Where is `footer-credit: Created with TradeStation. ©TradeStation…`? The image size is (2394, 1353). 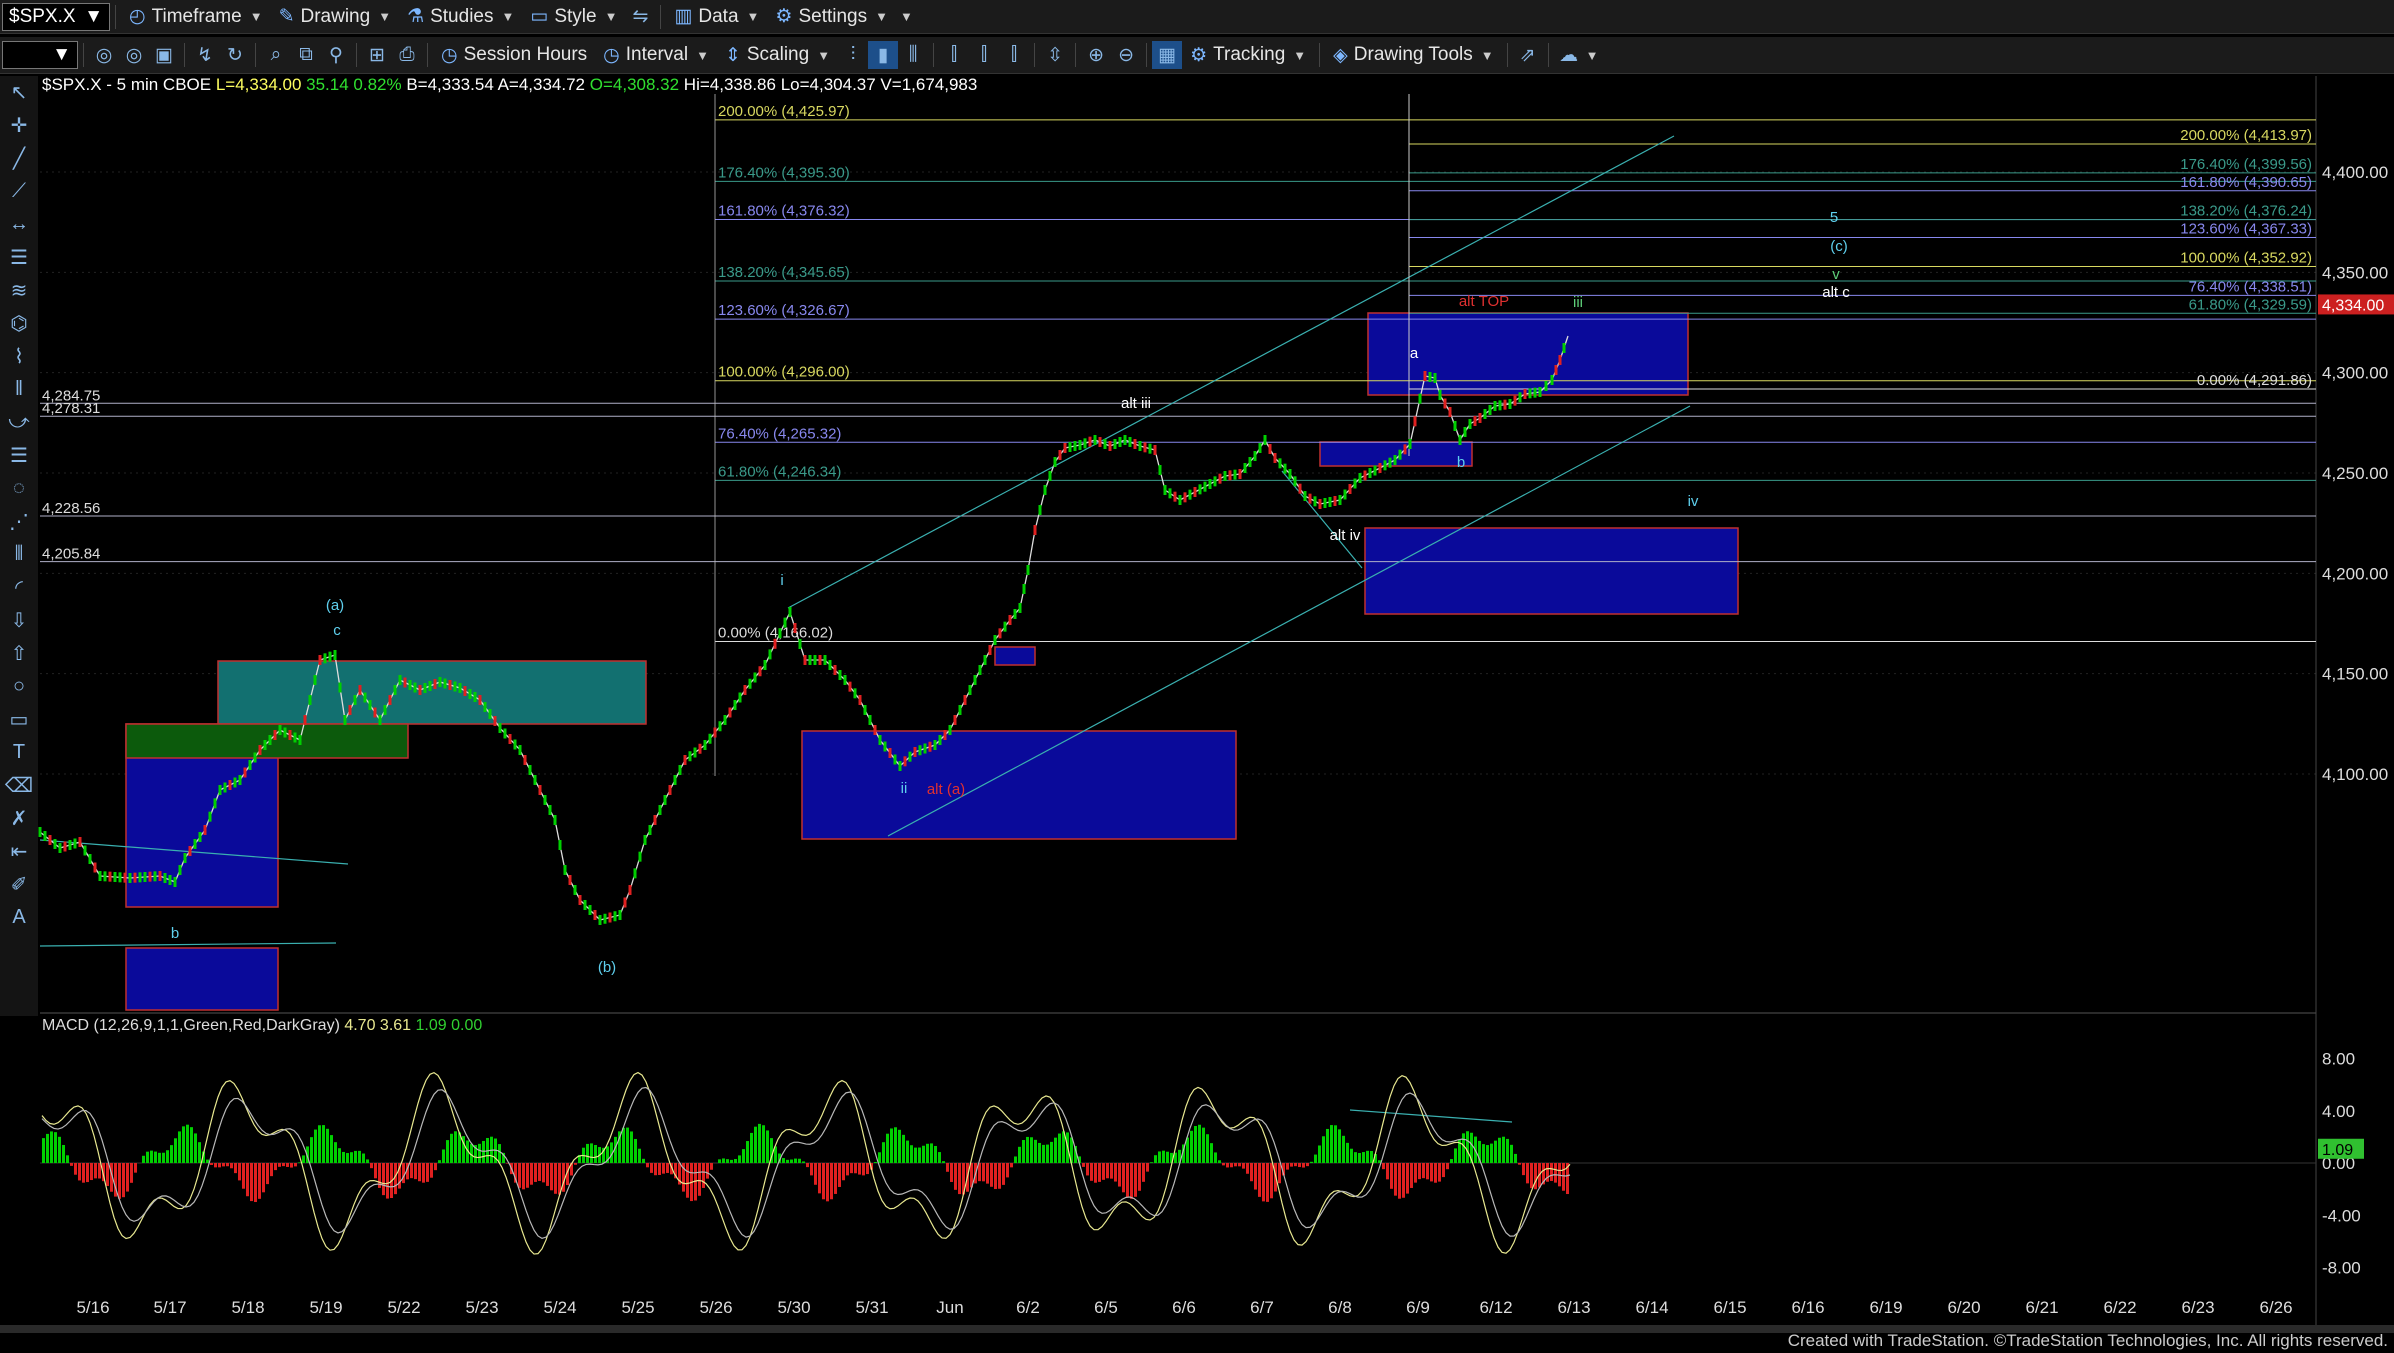
footer-credit: Created with TradeStation. ©TradeStation… is located at coordinates (2087, 1340).